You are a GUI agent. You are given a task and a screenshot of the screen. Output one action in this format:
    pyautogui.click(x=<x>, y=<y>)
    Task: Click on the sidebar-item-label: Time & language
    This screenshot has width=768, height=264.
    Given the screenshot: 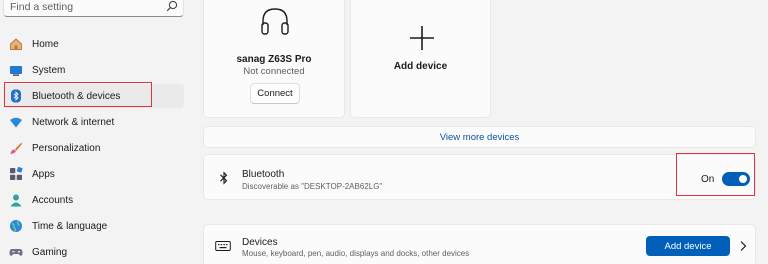 What is the action you would take?
    pyautogui.click(x=70, y=226)
    